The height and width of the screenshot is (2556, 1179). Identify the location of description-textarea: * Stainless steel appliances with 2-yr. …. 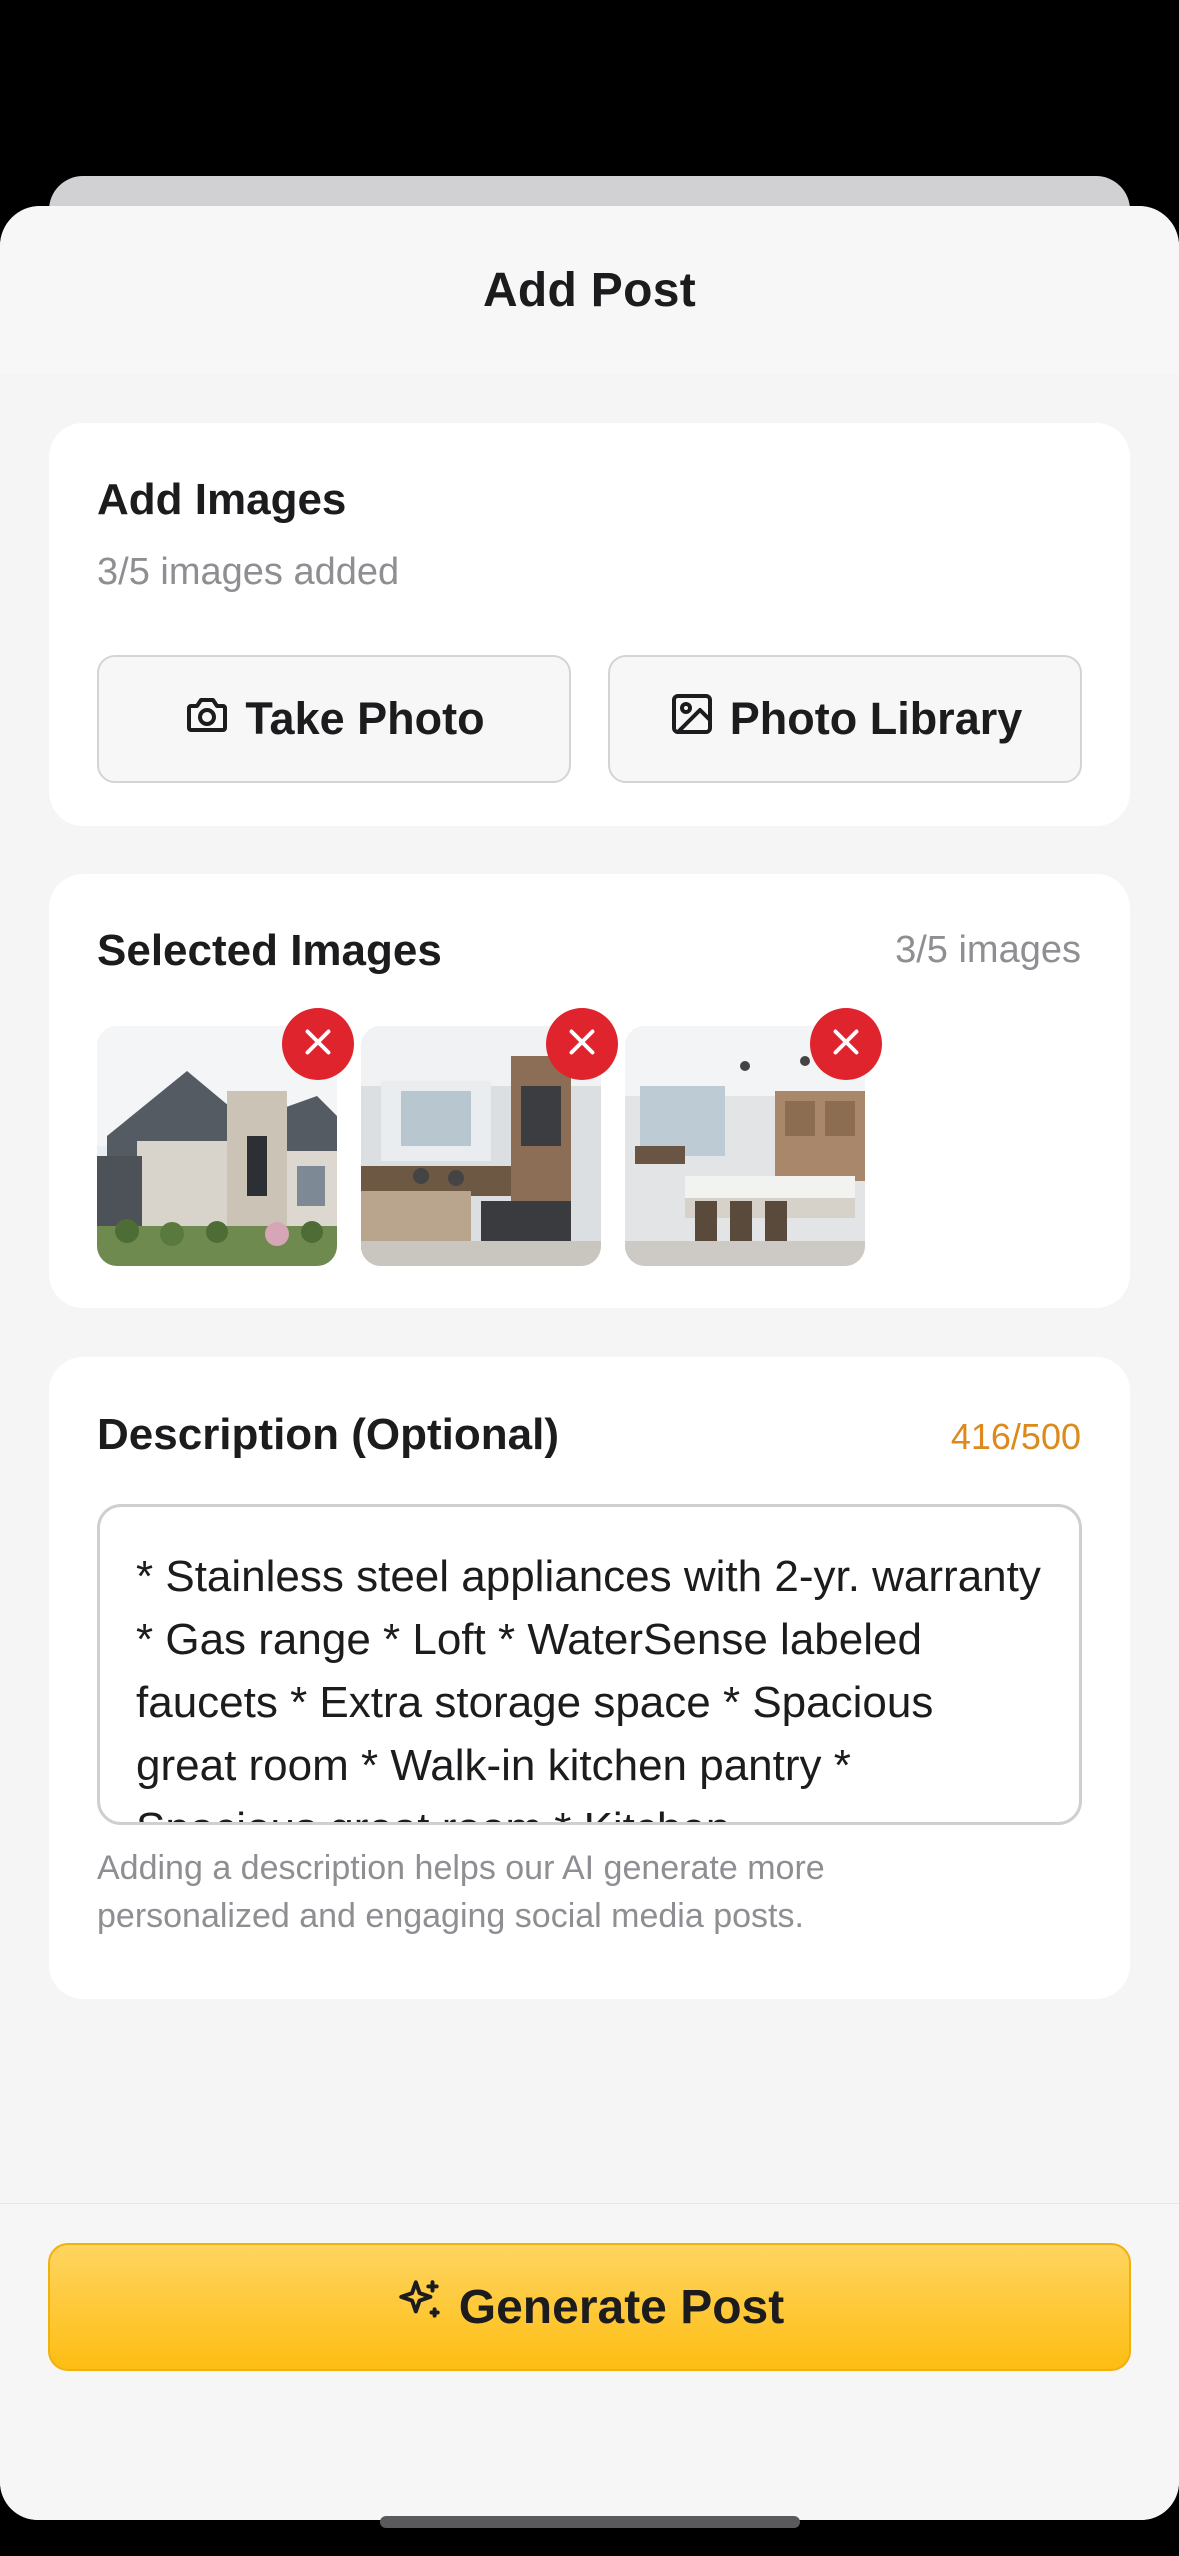
(589, 1664).